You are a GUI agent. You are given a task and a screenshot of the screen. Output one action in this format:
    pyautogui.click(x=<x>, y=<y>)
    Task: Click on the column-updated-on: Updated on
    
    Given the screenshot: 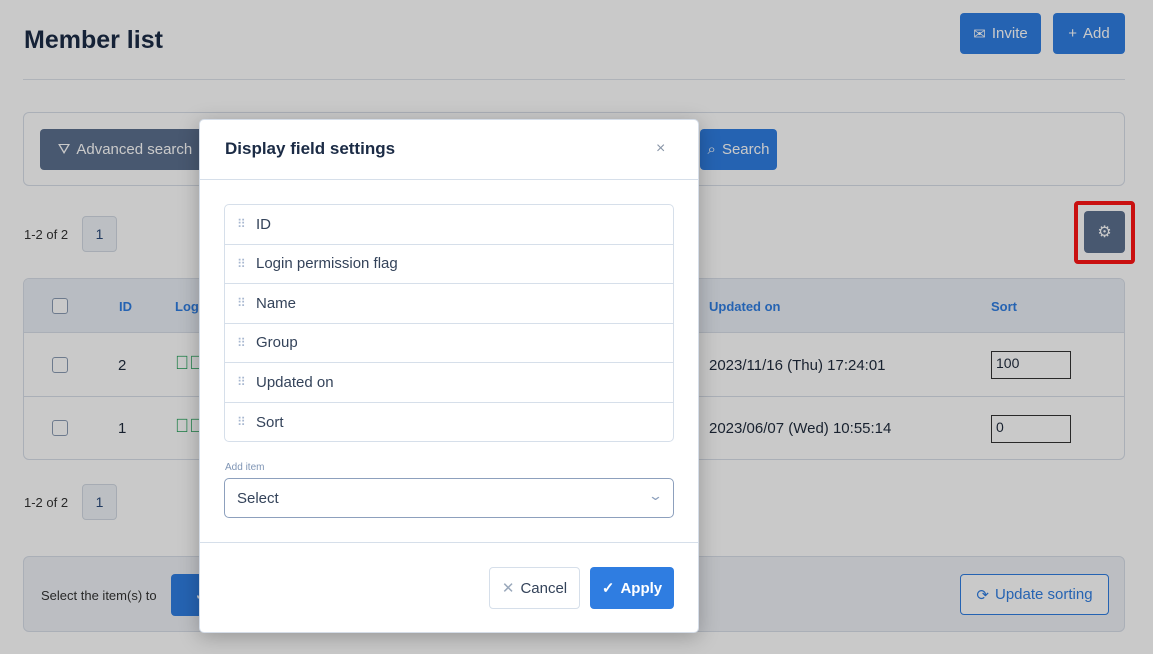 What is the action you would take?
    pyautogui.click(x=745, y=306)
    